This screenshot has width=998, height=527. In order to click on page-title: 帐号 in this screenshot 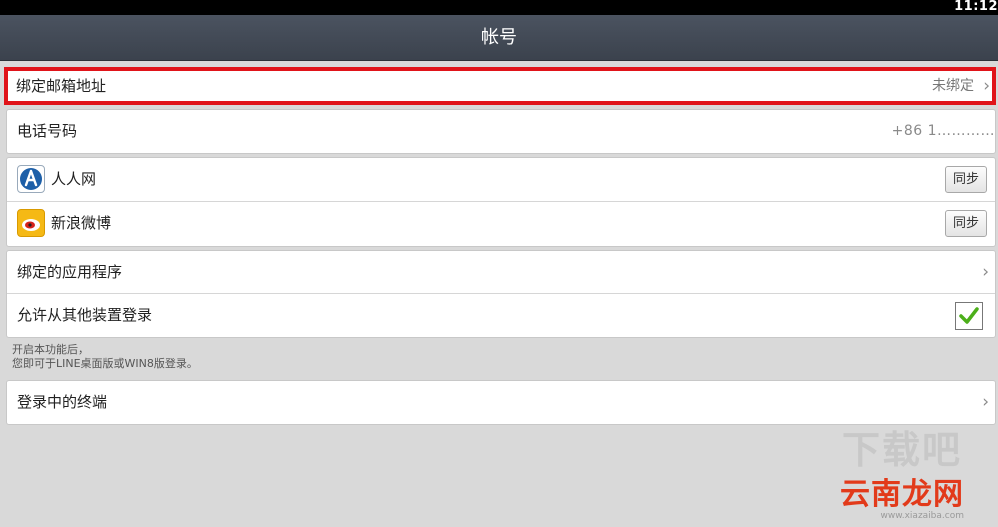, I will do `click(499, 37)`.